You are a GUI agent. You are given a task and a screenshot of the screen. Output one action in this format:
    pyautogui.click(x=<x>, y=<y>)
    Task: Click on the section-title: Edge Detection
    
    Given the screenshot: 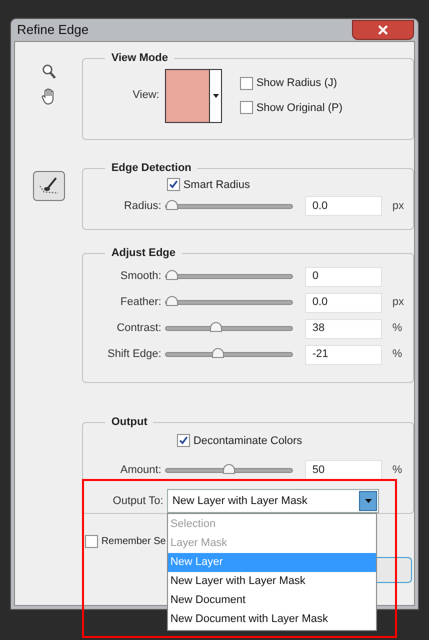 What is the action you would take?
    pyautogui.click(x=151, y=168)
    